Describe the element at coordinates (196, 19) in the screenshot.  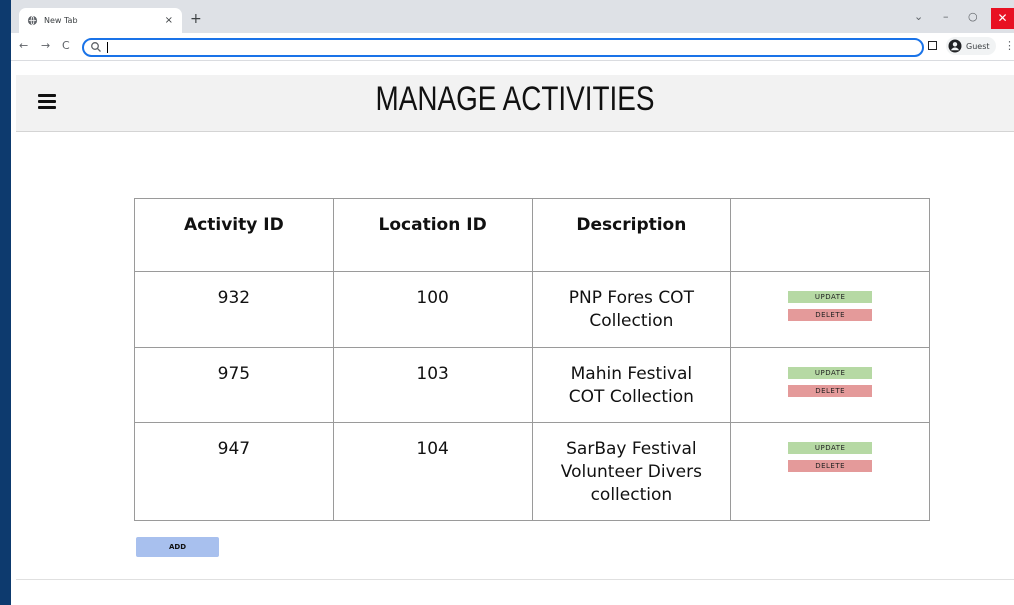
I see `new-tab-icon: +` at that location.